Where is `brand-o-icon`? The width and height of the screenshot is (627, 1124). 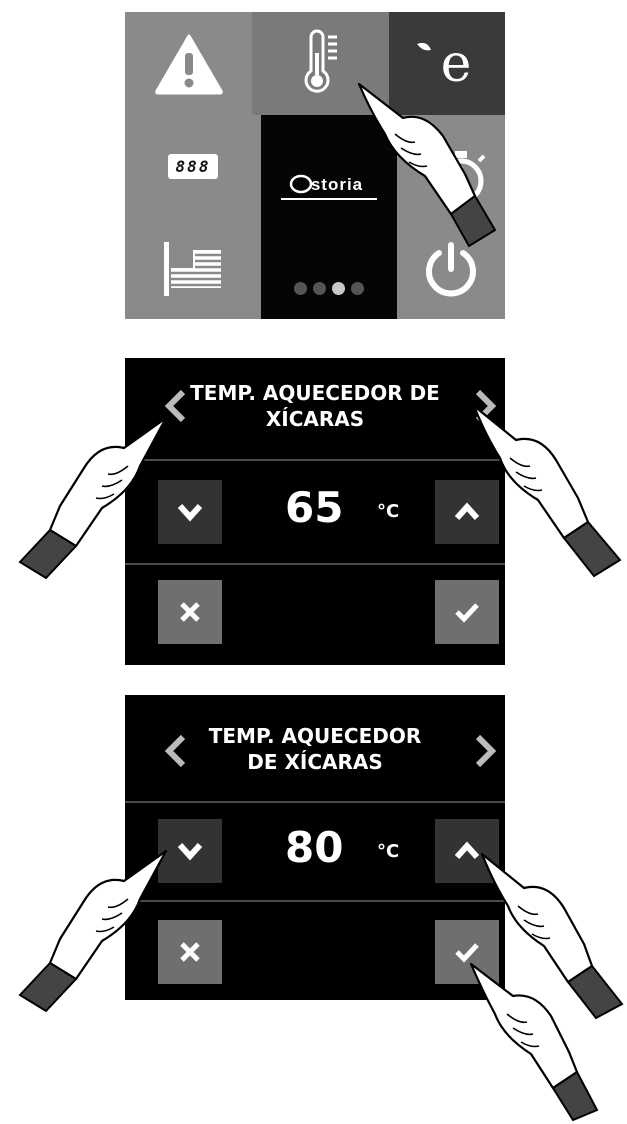 brand-o-icon is located at coordinates (301, 184).